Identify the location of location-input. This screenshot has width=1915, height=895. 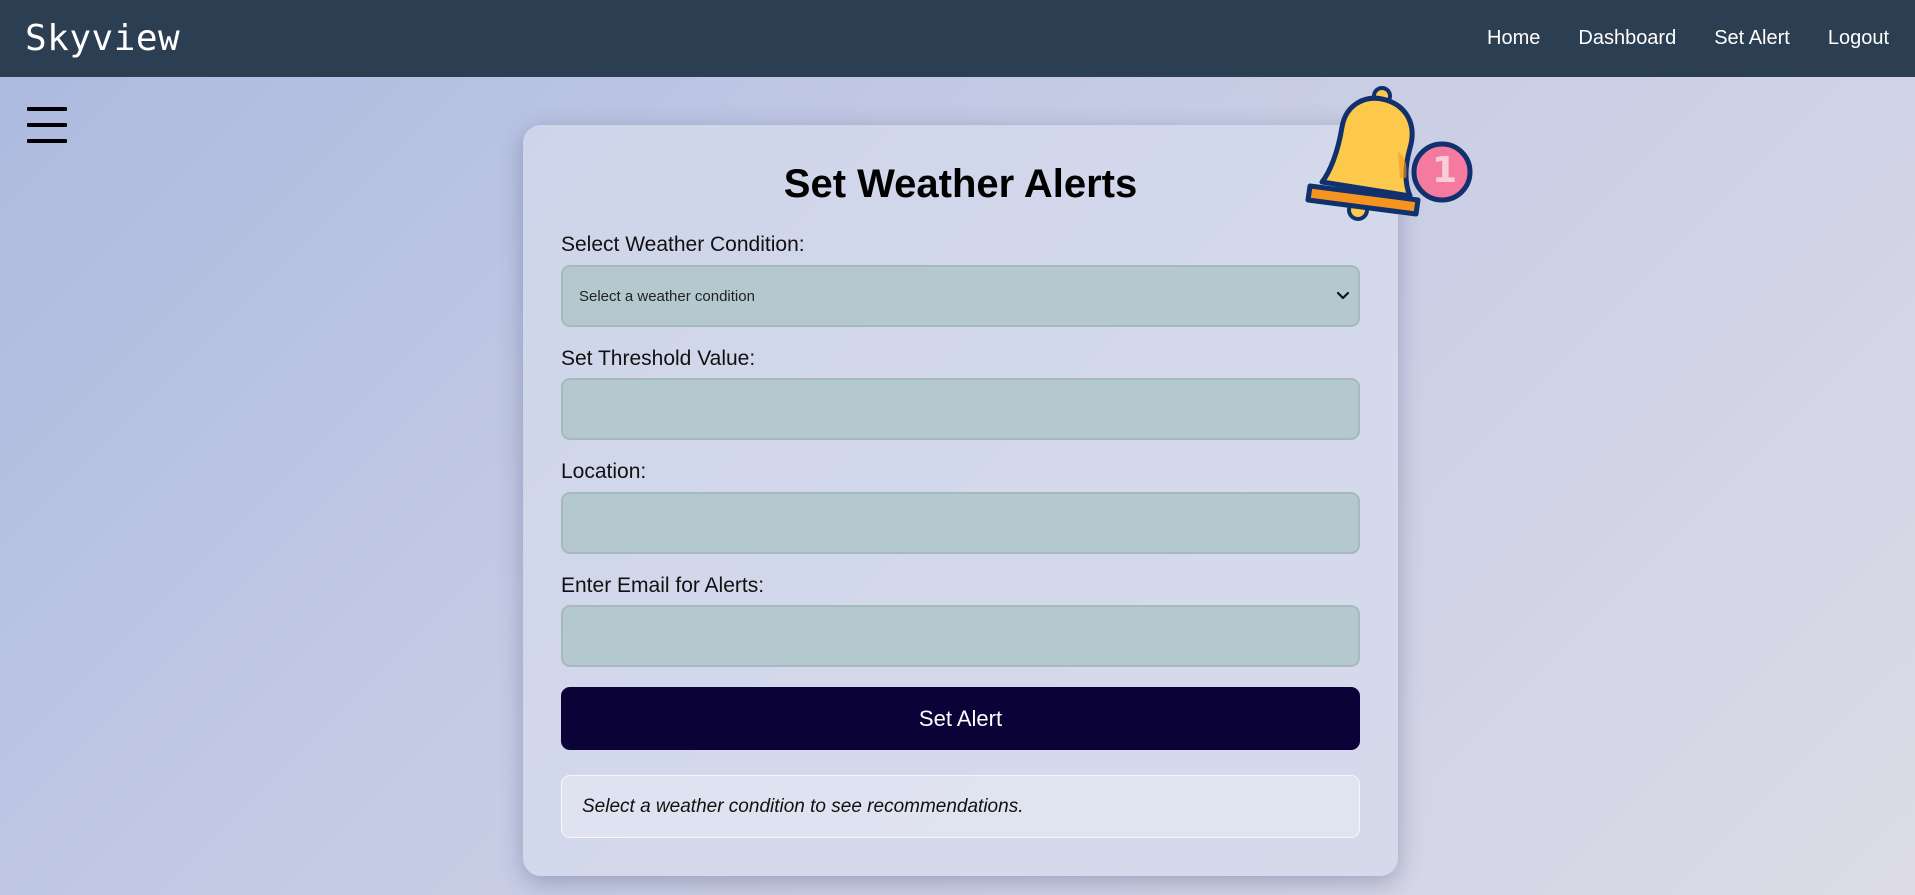
(960, 523).